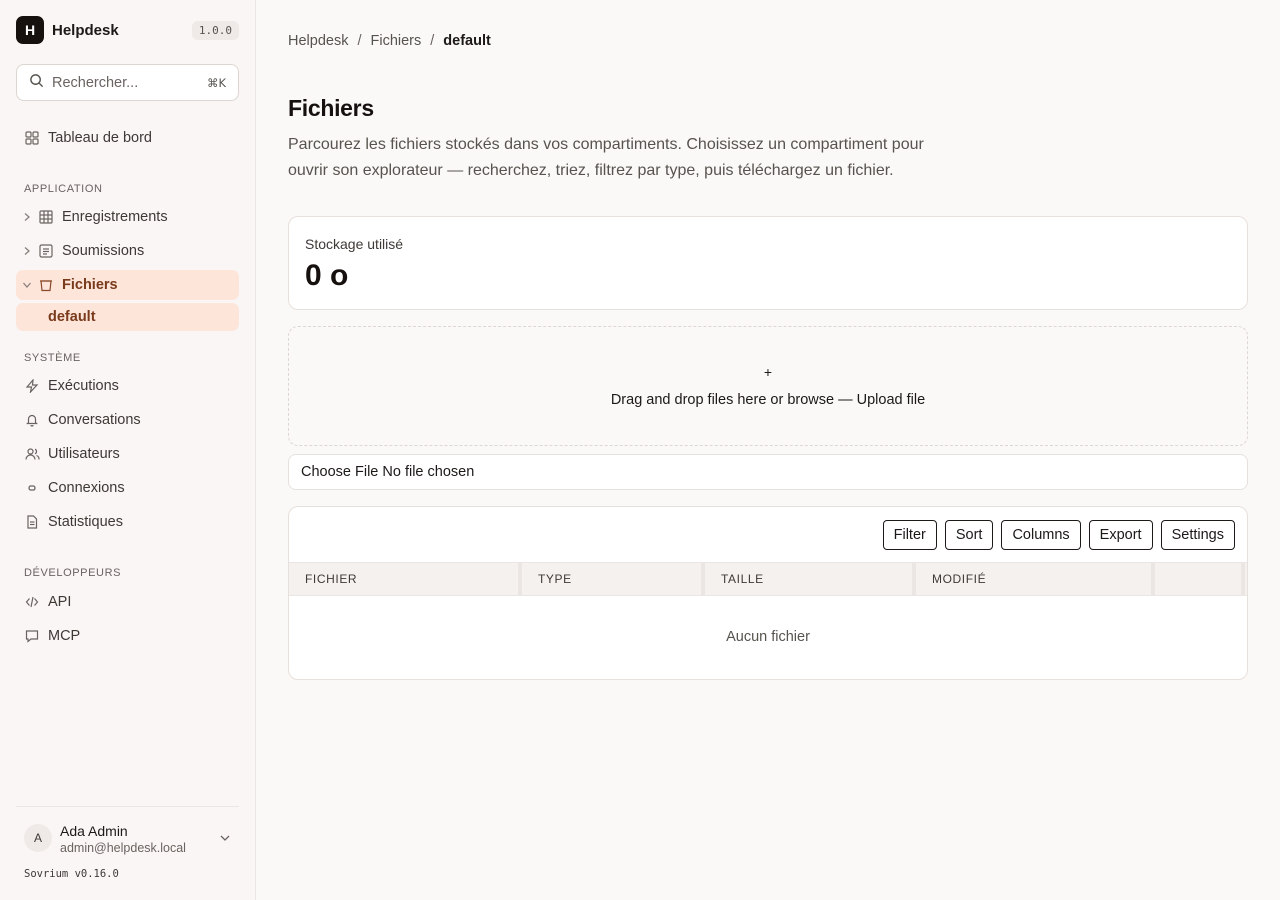  What do you see at coordinates (1041, 535) in the screenshot?
I see `columns-button: Columns` at bounding box center [1041, 535].